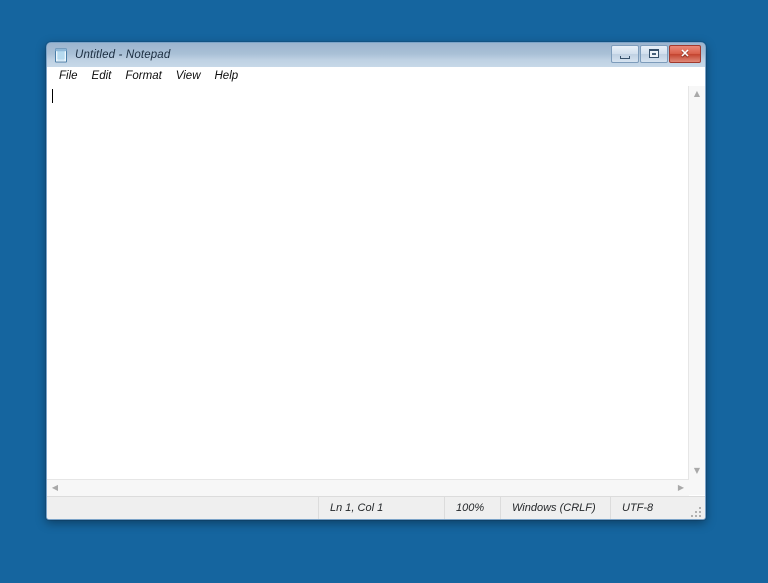 The width and height of the screenshot is (768, 583). I want to click on resize-grip, so click(697, 511).